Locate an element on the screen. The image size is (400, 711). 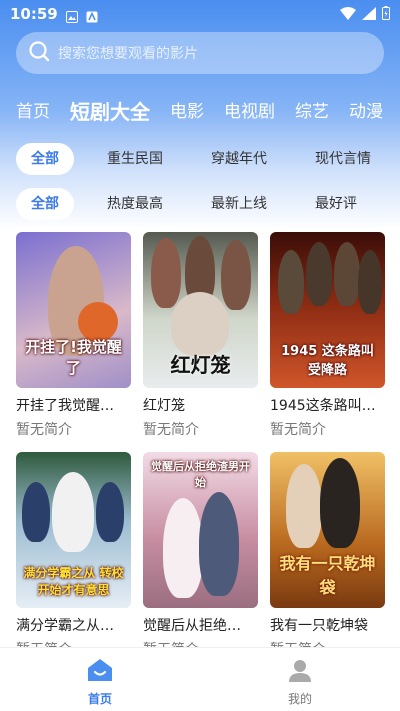
genre-filter-row: 全部 重生民国 穿越年代 现代言情 is located at coordinates (208, 159).